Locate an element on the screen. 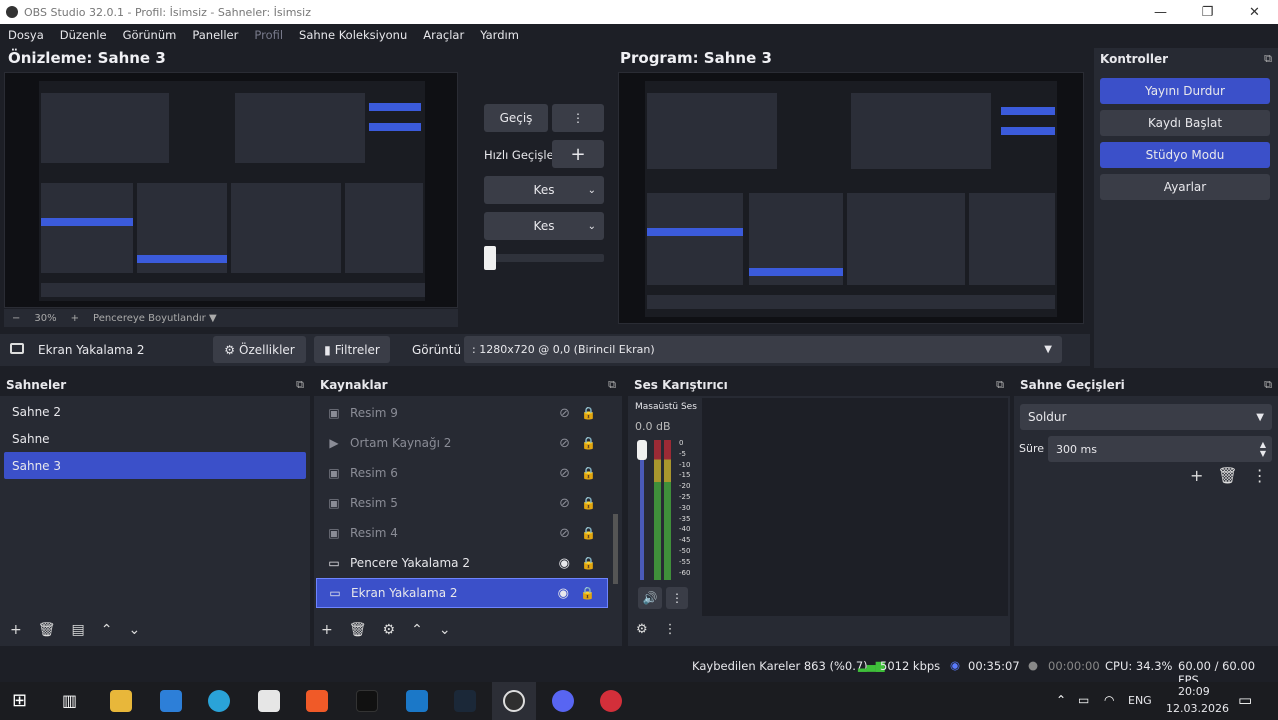 The image size is (1278, 720). steam-icon is located at coordinates (465, 701).